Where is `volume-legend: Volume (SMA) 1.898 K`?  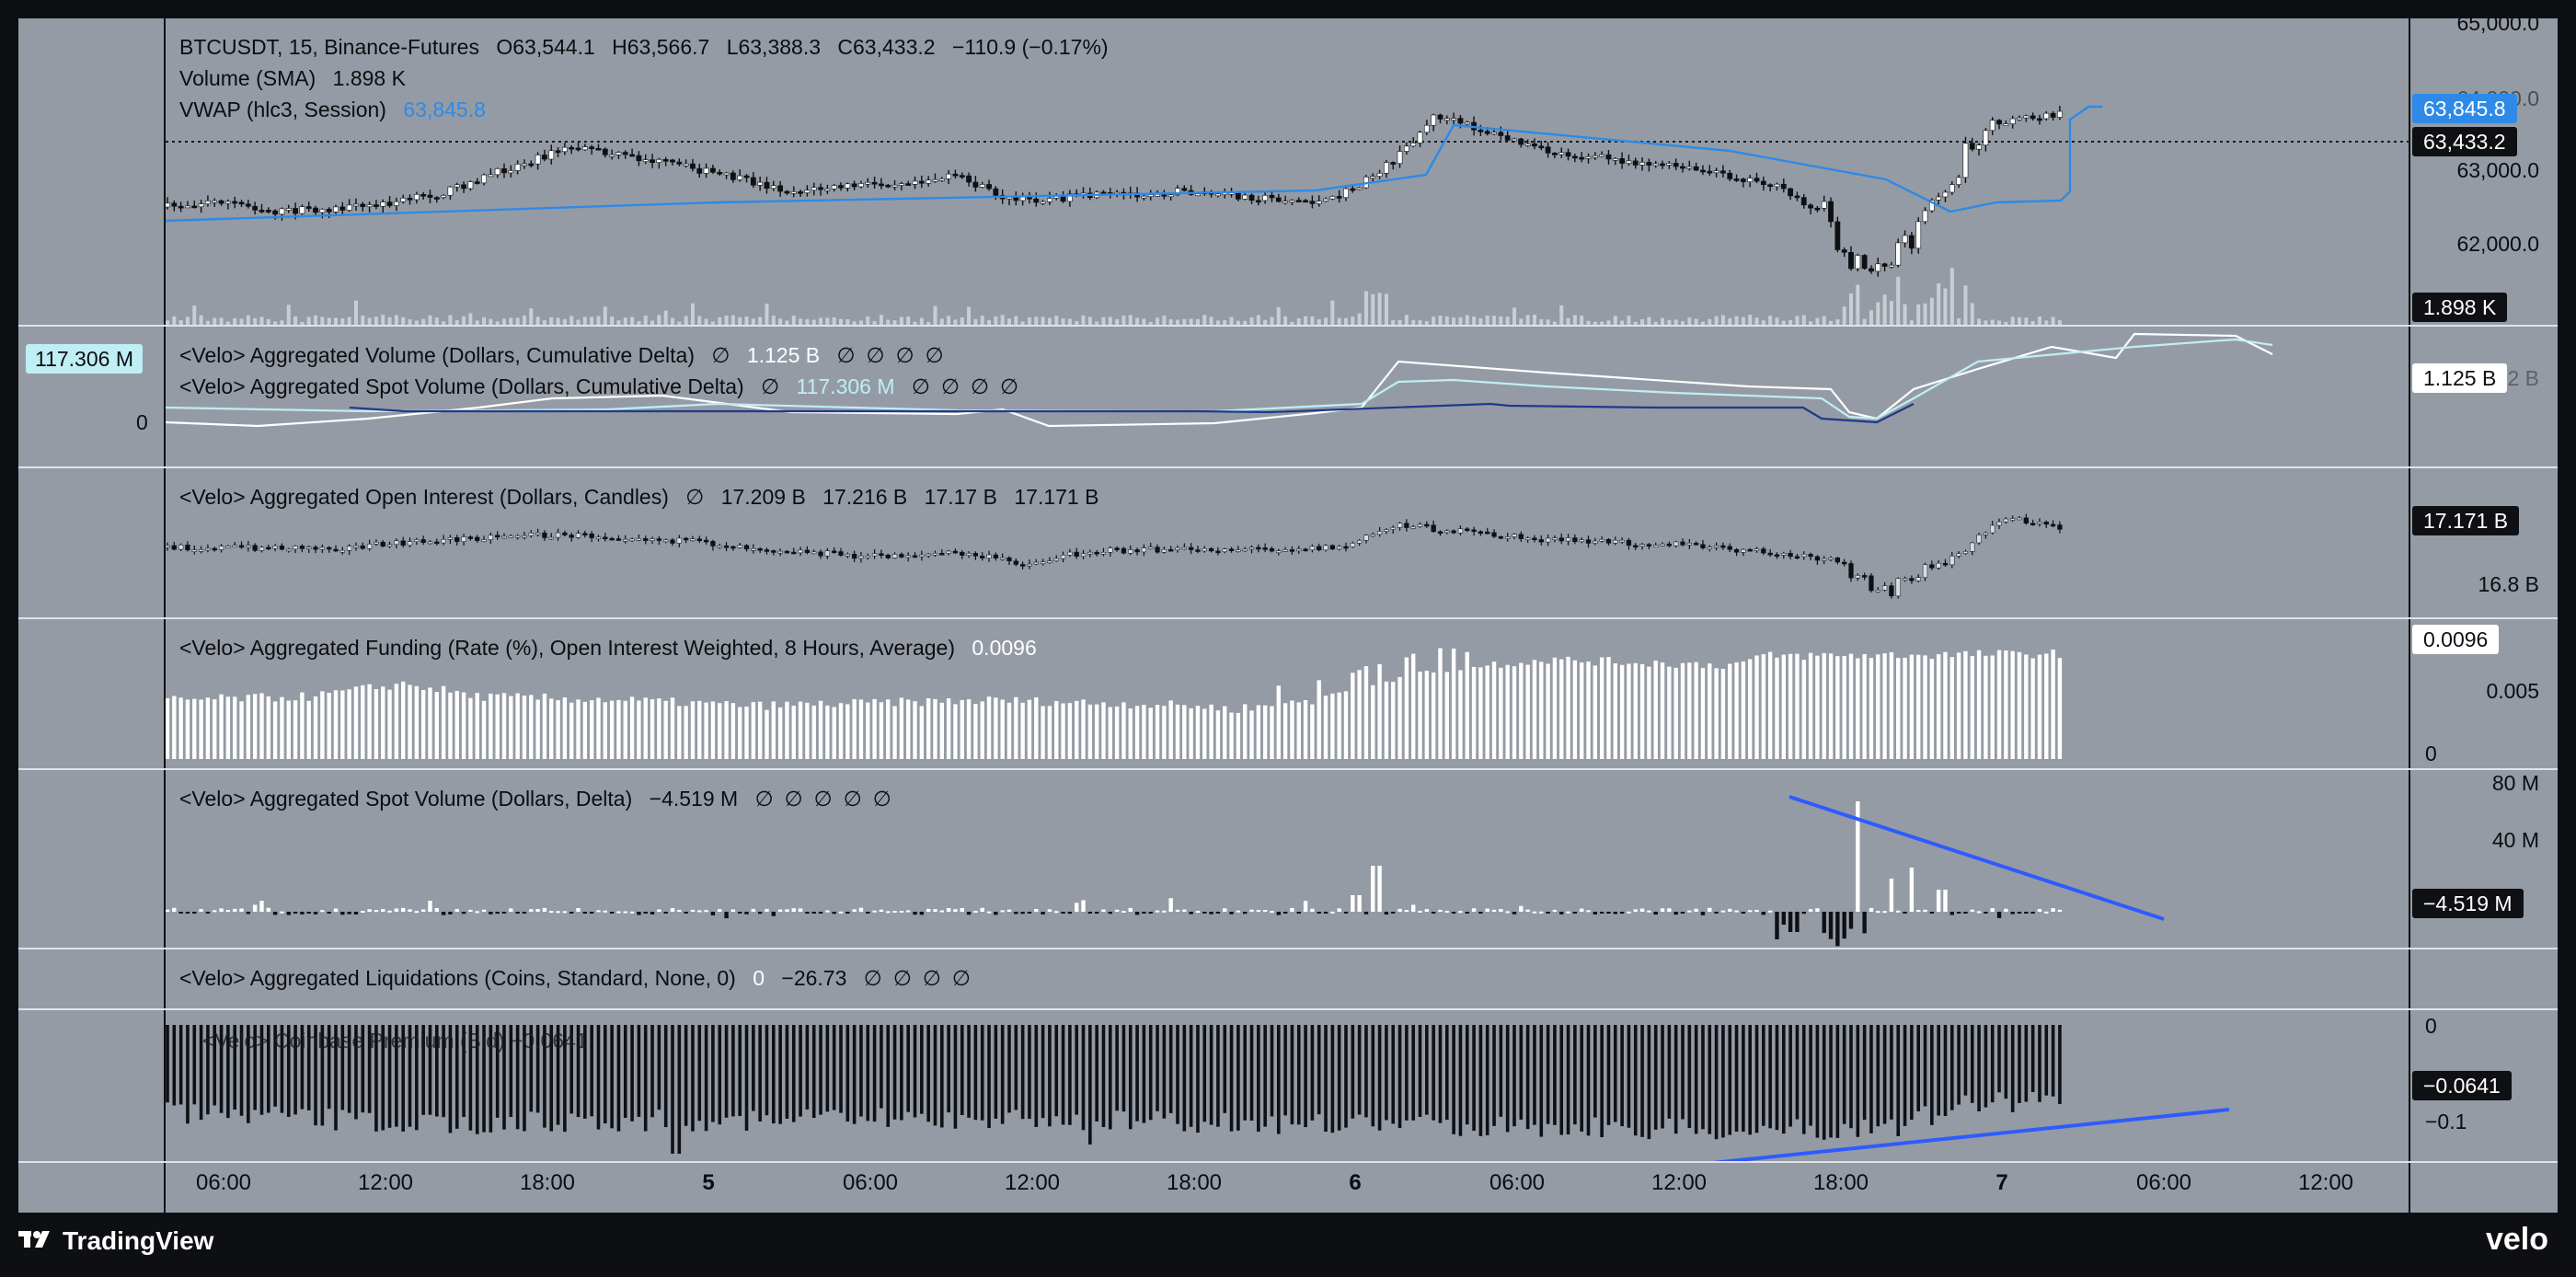 volume-legend: Volume (SMA) 1.898 K is located at coordinates (298, 78).